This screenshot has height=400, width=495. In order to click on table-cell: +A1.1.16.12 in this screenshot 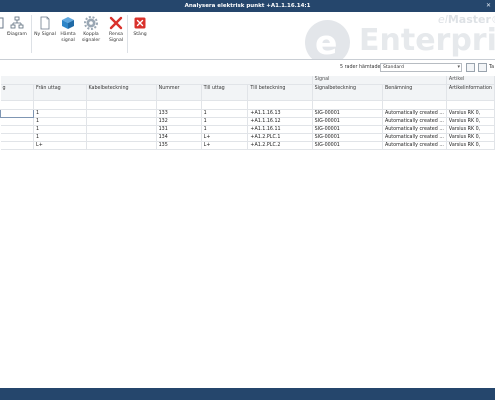, I will do `click(280, 121)`.